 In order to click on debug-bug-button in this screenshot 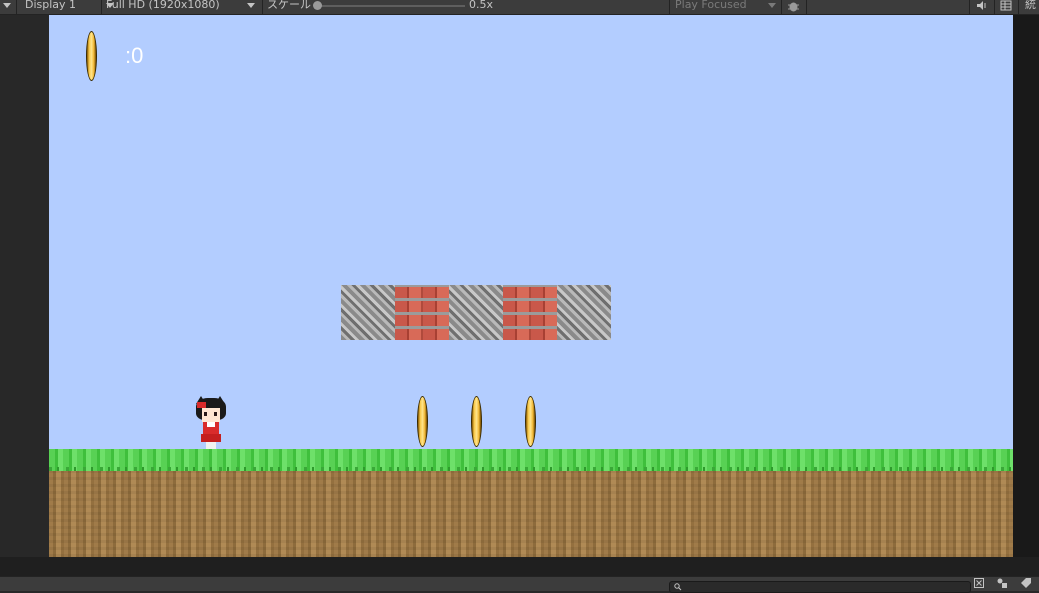, I will do `click(793, 7)`.